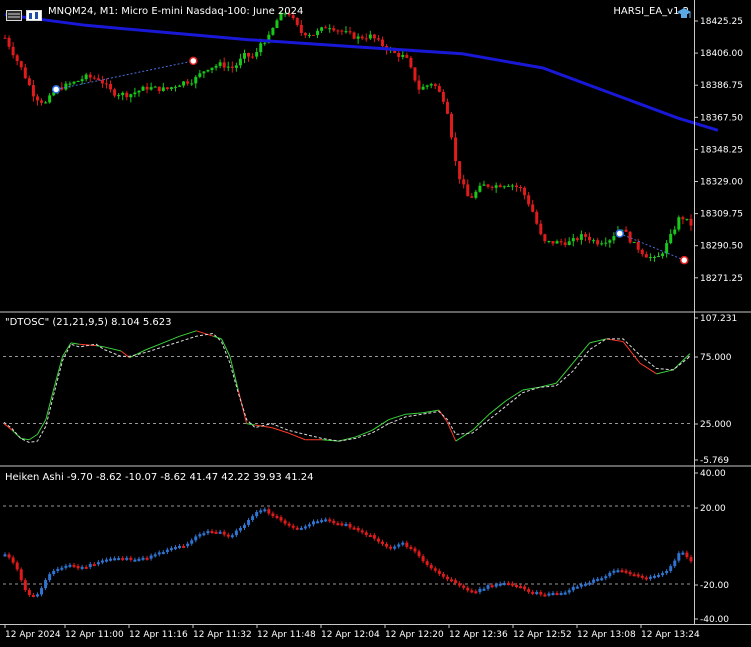 Image resolution: width=751 pixels, height=647 pixels. What do you see at coordinates (721, 215) in the screenshot?
I see `price-tick-label: 18309.75` at bounding box center [721, 215].